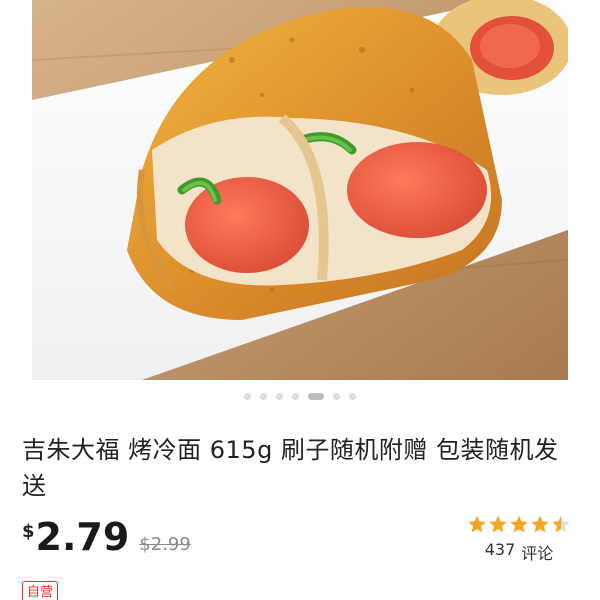 The width and height of the screenshot is (600, 600). What do you see at coordinates (519, 539) in the screenshot?
I see `rating-block: 437 评论` at bounding box center [519, 539].